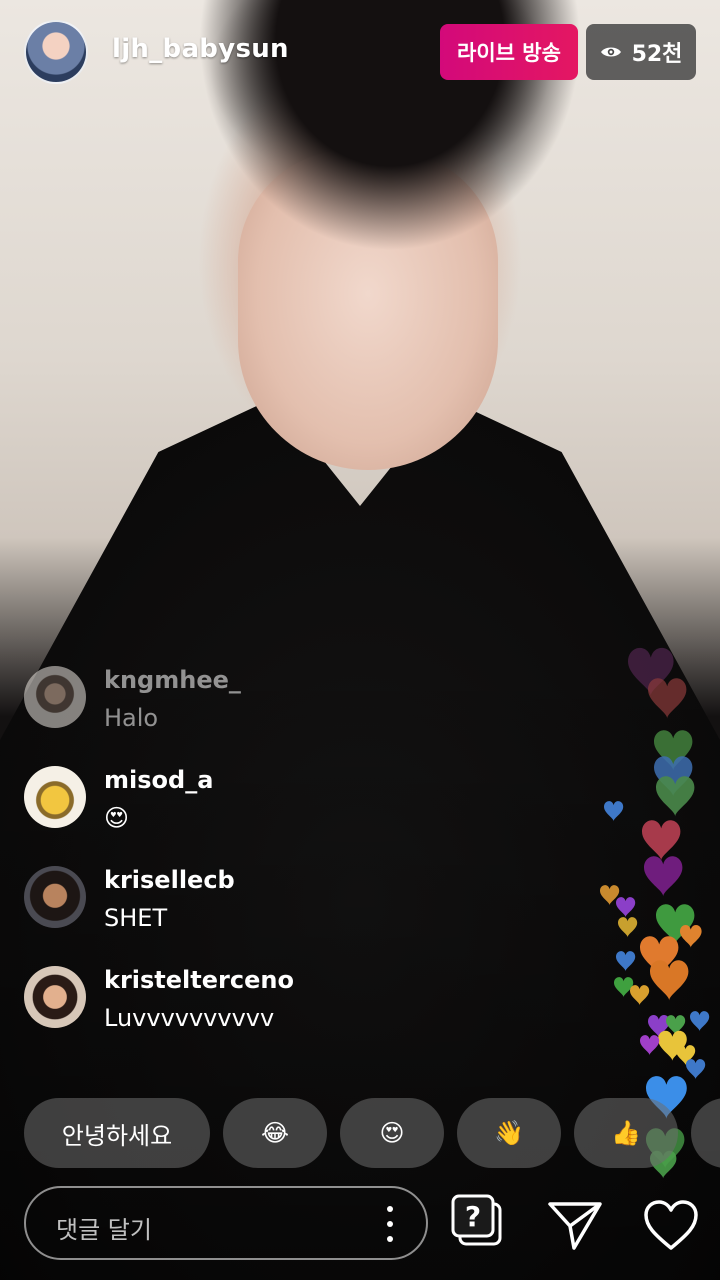  I want to click on comment-input: 댓글 달기, so click(226, 1223).